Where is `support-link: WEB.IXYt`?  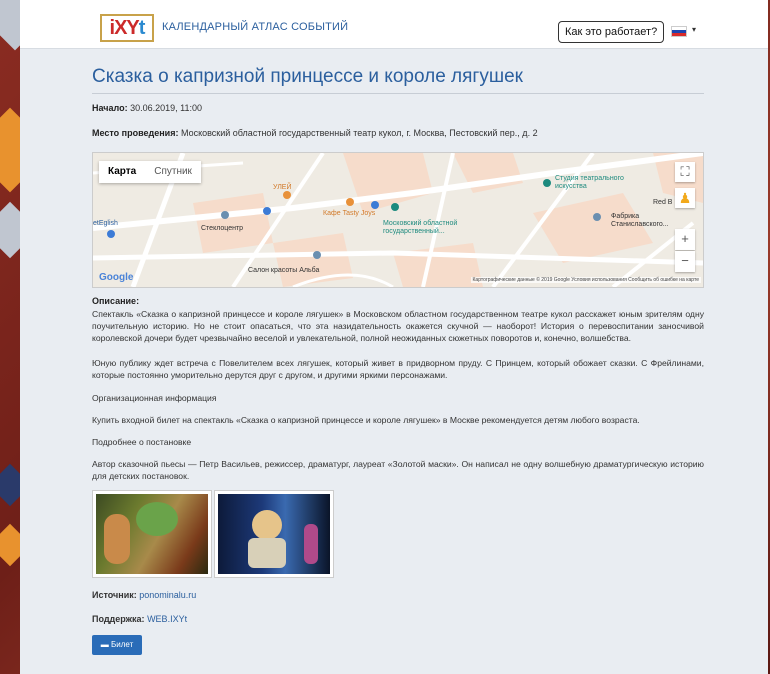 support-link: WEB.IXYt is located at coordinates (167, 619).